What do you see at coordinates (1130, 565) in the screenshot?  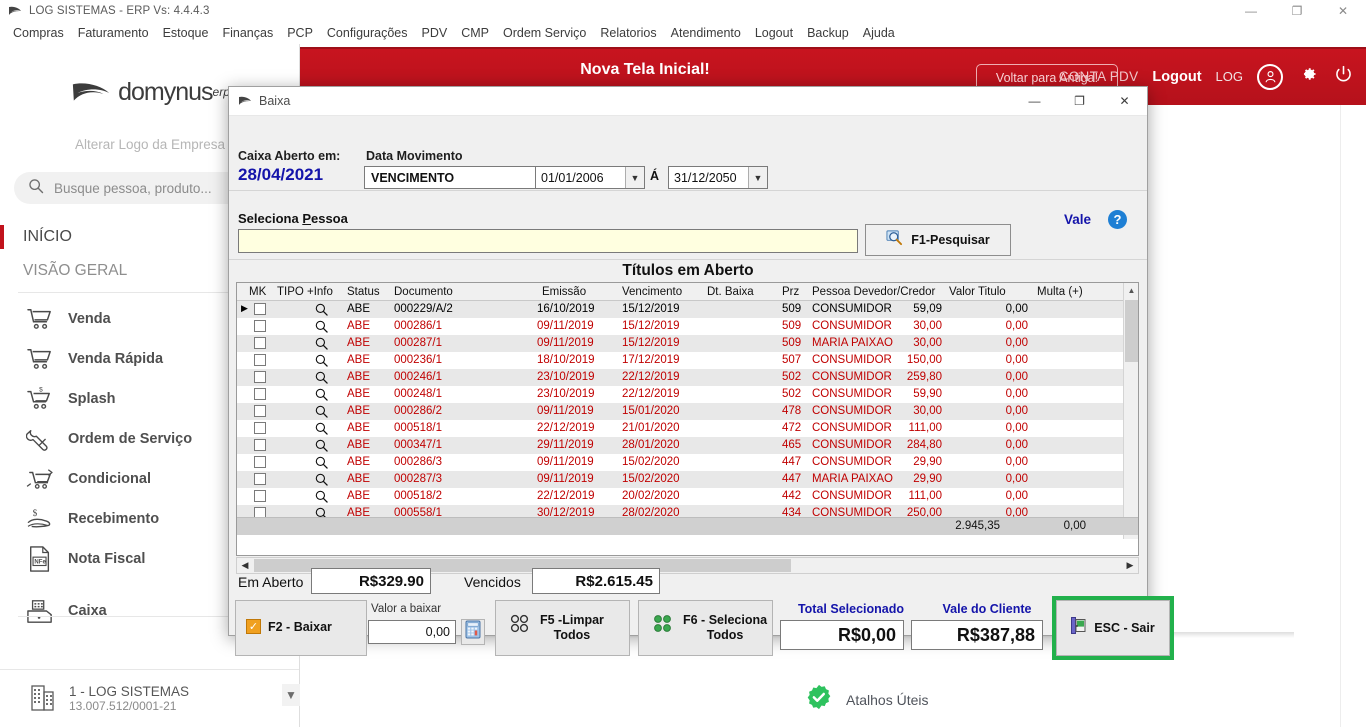 I see `hscroll-right-icon: ▶` at bounding box center [1130, 565].